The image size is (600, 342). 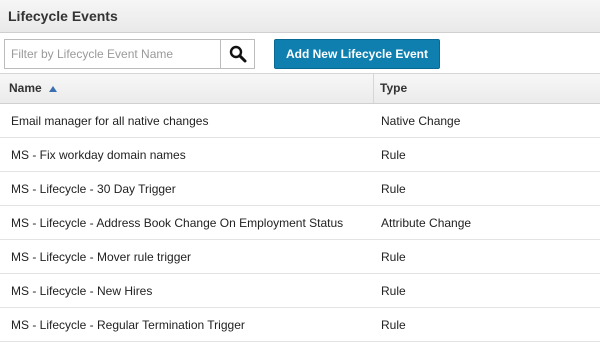 I want to click on cell-name: MS - Lifecycle - Mover rule trigger, so click(x=101, y=257).